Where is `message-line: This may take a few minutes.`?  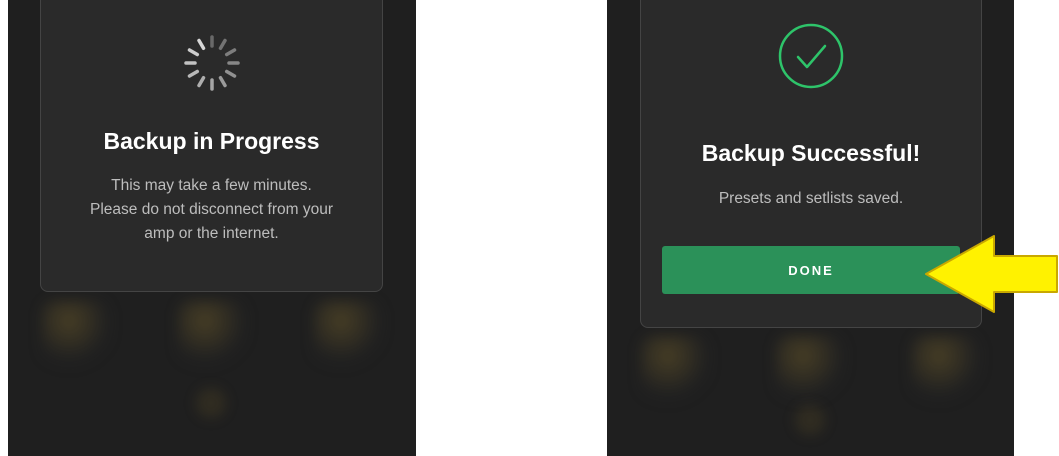 message-line: This may take a few minutes. is located at coordinates (211, 185).